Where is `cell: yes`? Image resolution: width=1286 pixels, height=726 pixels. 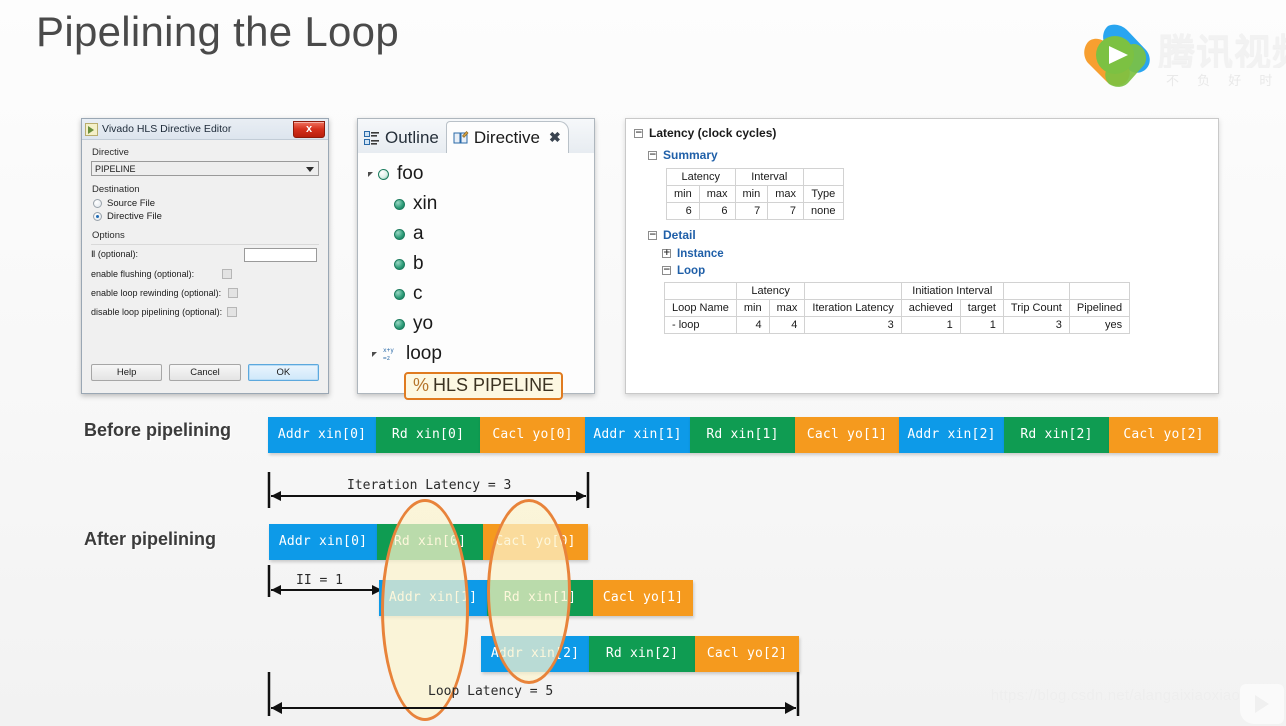
cell: yes is located at coordinates (1099, 325).